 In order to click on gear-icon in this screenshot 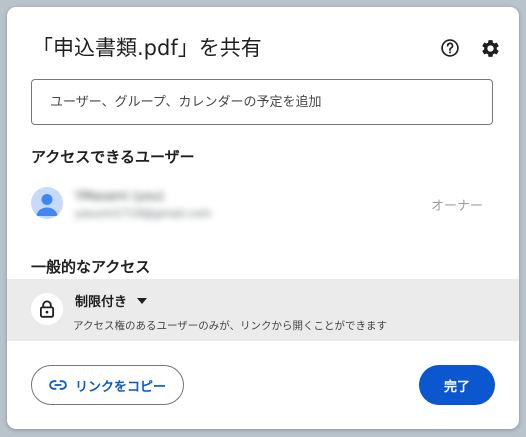, I will do `click(490, 48)`.